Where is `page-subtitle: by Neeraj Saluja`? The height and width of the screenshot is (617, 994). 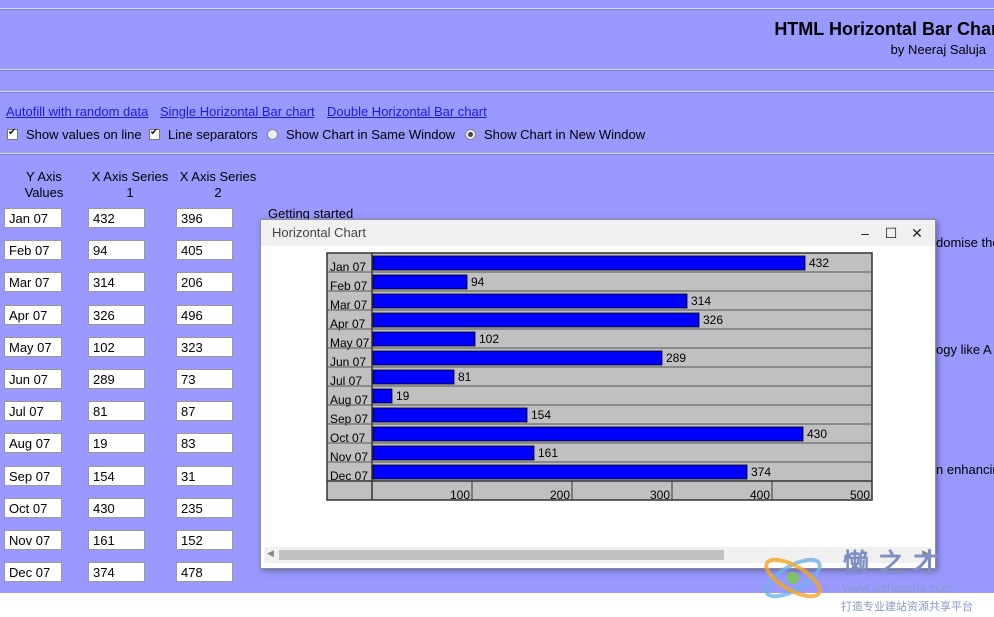
page-subtitle: by Neeraj Saluja is located at coordinates (938, 49).